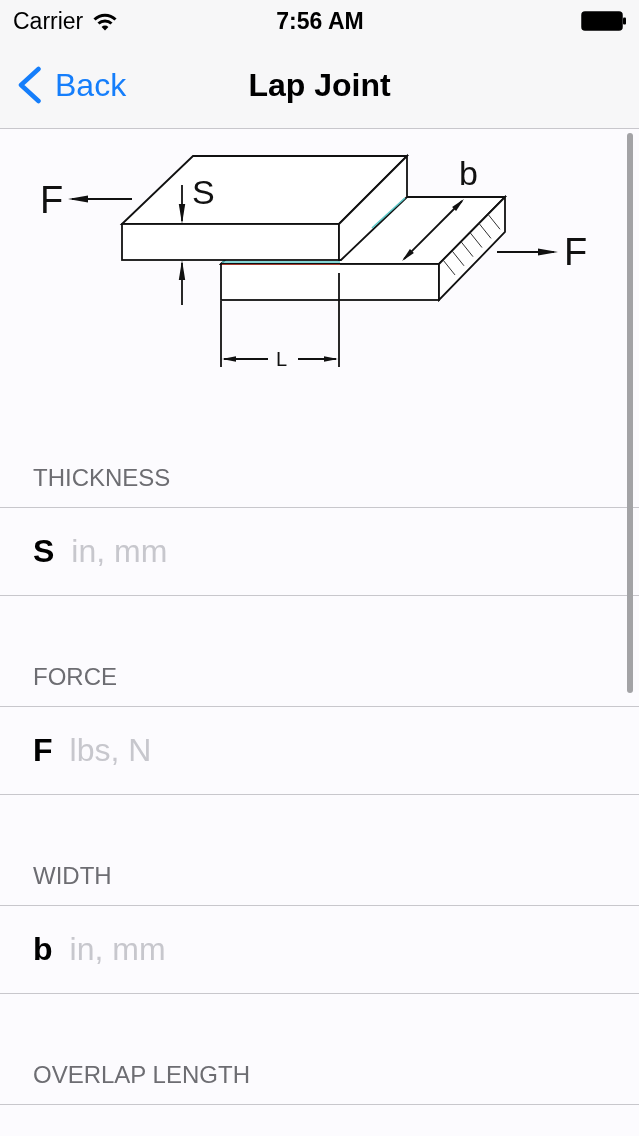 This screenshot has height=1136, width=639. I want to click on chevron-left-icon, so click(29, 85).